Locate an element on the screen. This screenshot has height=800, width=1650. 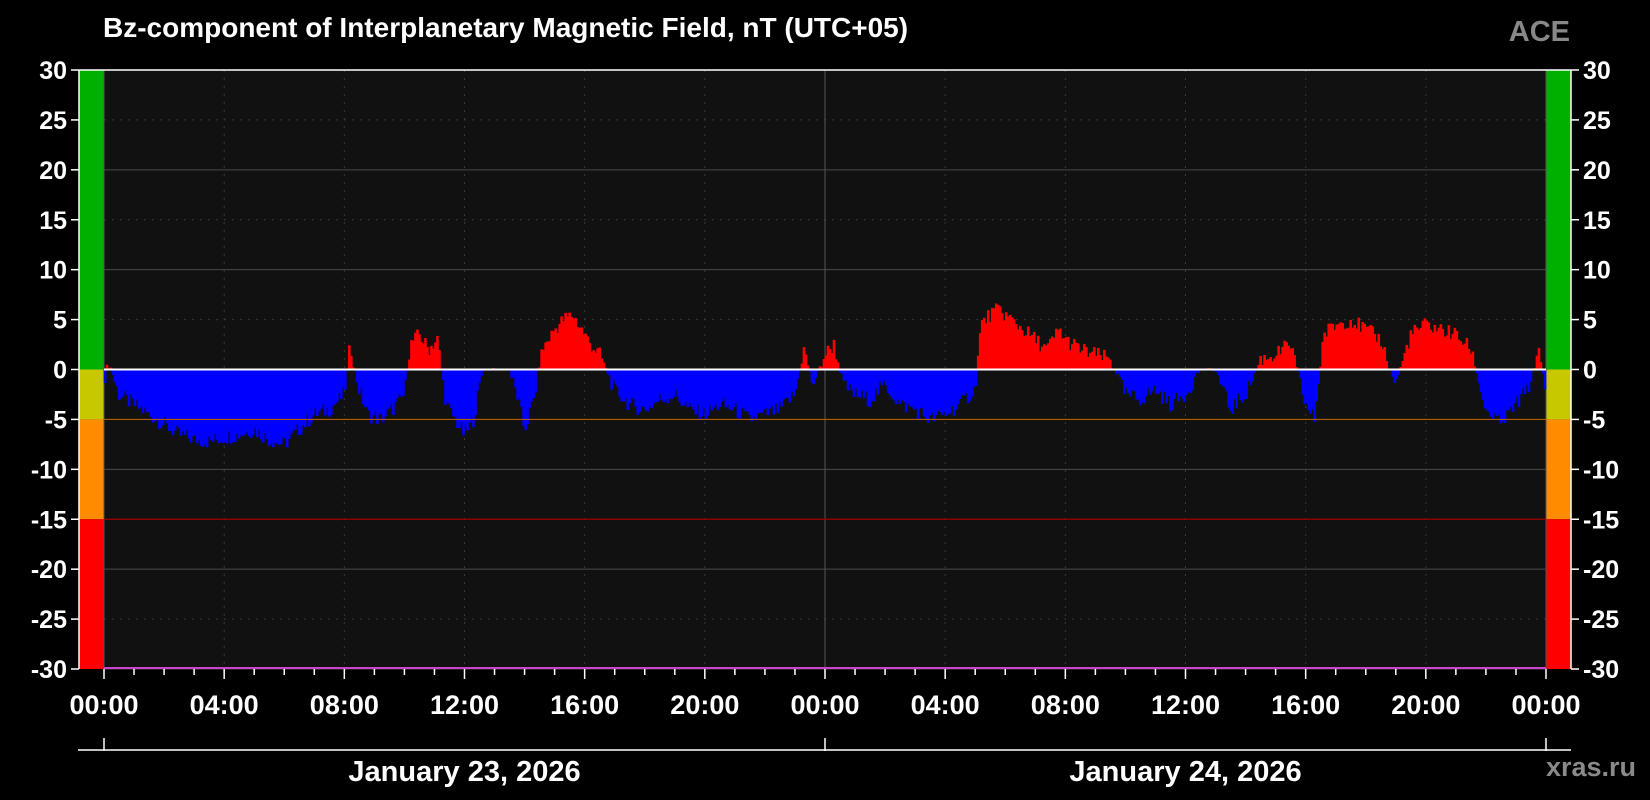
y-tick-label-right: -5 is located at coordinates (1594, 420).